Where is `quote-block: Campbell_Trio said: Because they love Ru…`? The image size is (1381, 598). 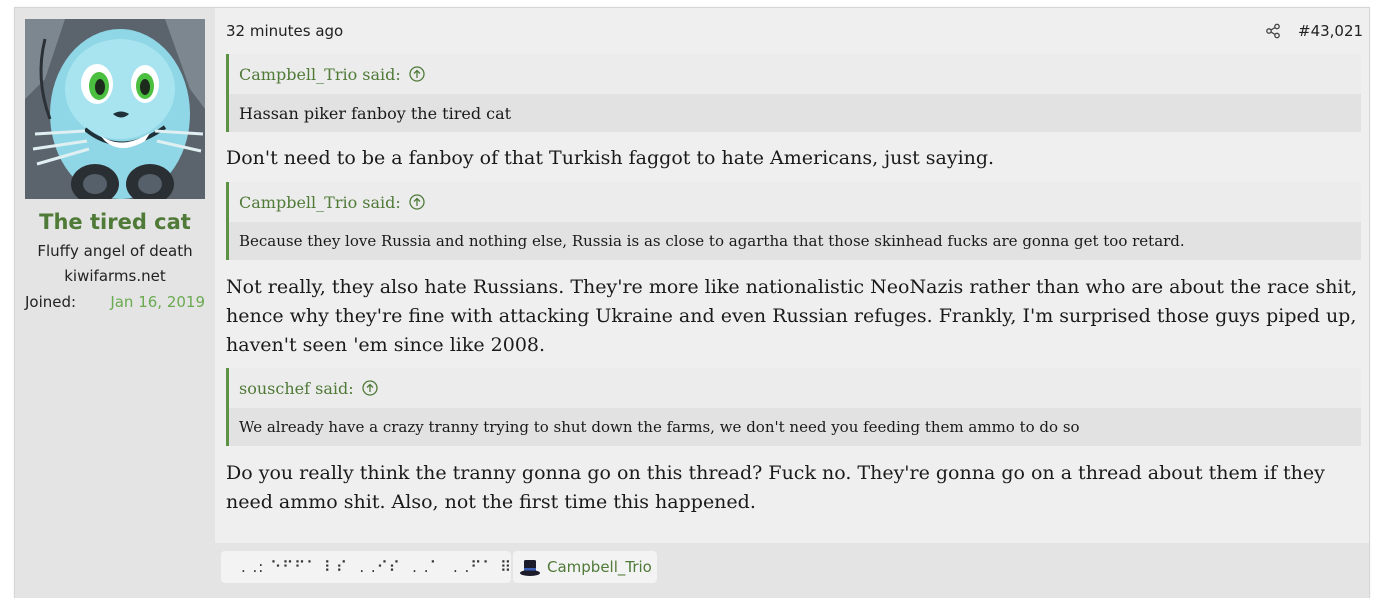
quote-block: Campbell_Trio said: Because they love Ru… is located at coordinates (793, 221).